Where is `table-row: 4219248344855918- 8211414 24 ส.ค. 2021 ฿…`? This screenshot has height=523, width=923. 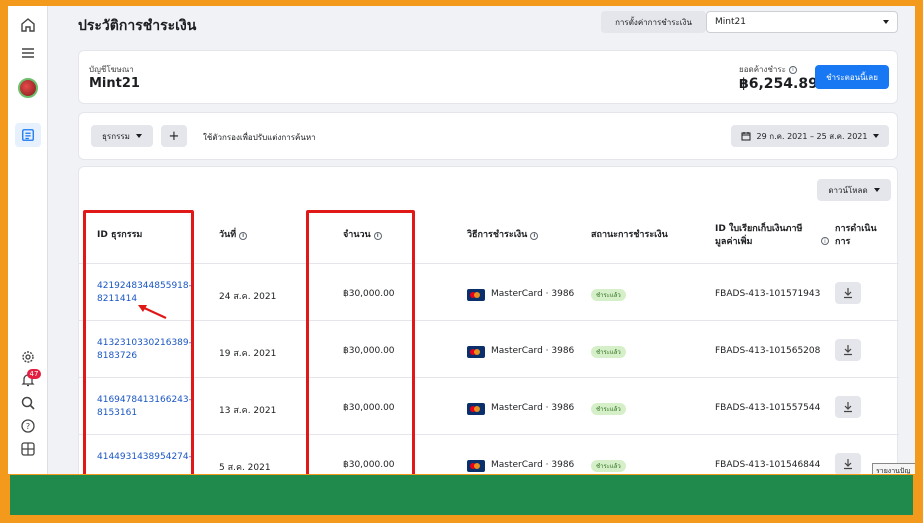 table-row: 4219248344855918- 8211414 24 ส.ค. 2021 ฿… is located at coordinates (489, 291).